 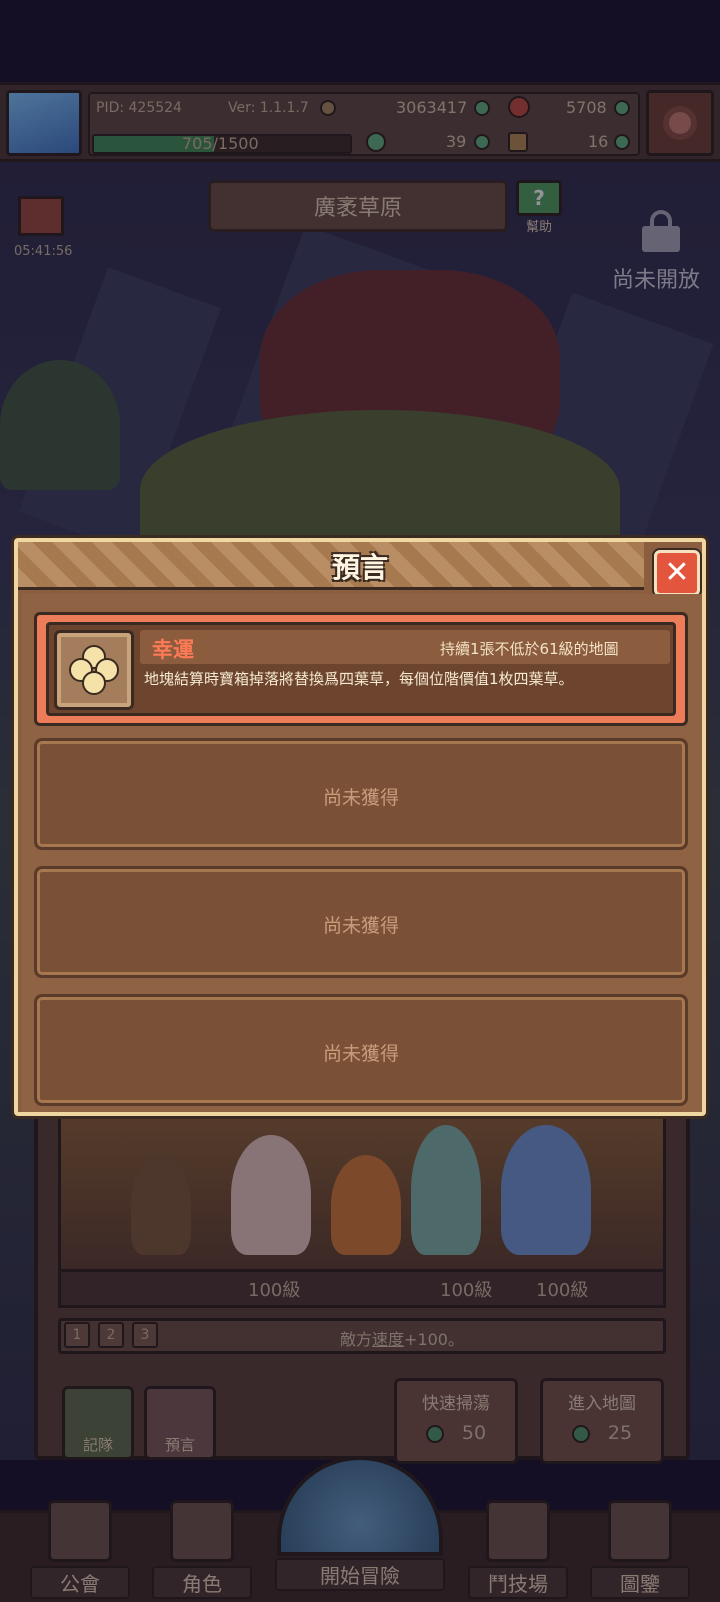 What do you see at coordinates (359, 567) in the screenshot?
I see `modal-title: 預言` at bounding box center [359, 567].